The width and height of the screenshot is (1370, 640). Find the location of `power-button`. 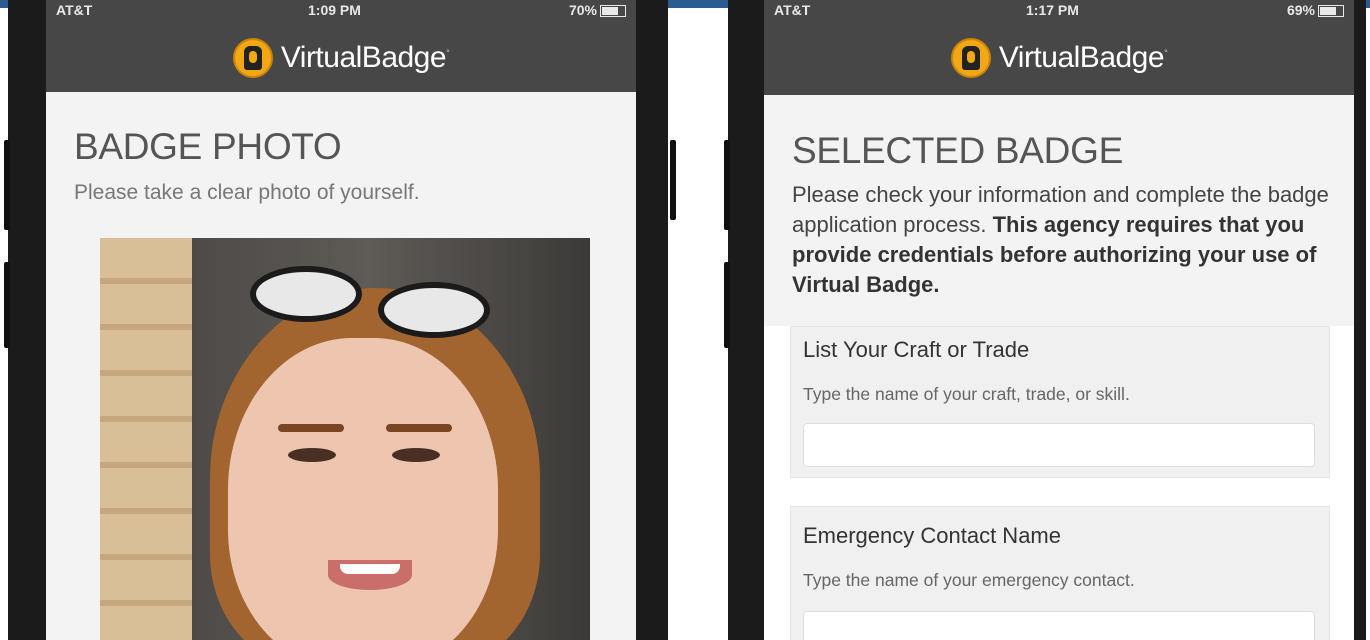

power-button is located at coordinates (673, 180).